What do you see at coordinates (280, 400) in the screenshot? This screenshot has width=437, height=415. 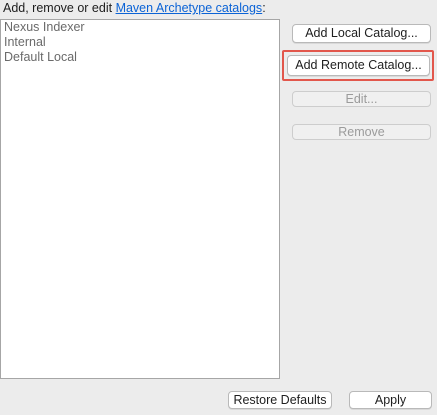 I see `restore-defaults-button: Restore Defaults` at bounding box center [280, 400].